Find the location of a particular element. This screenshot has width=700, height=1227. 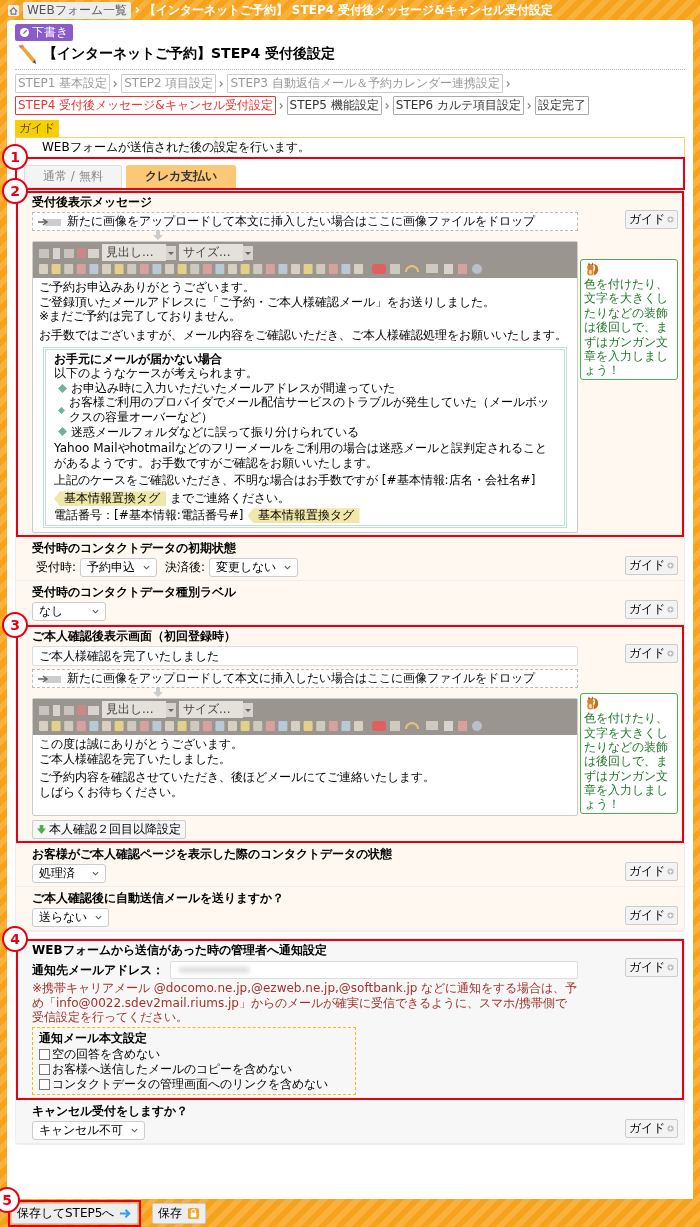

notice-title: お手元にメールが届かない場合 is located at coordinates (138, 359).